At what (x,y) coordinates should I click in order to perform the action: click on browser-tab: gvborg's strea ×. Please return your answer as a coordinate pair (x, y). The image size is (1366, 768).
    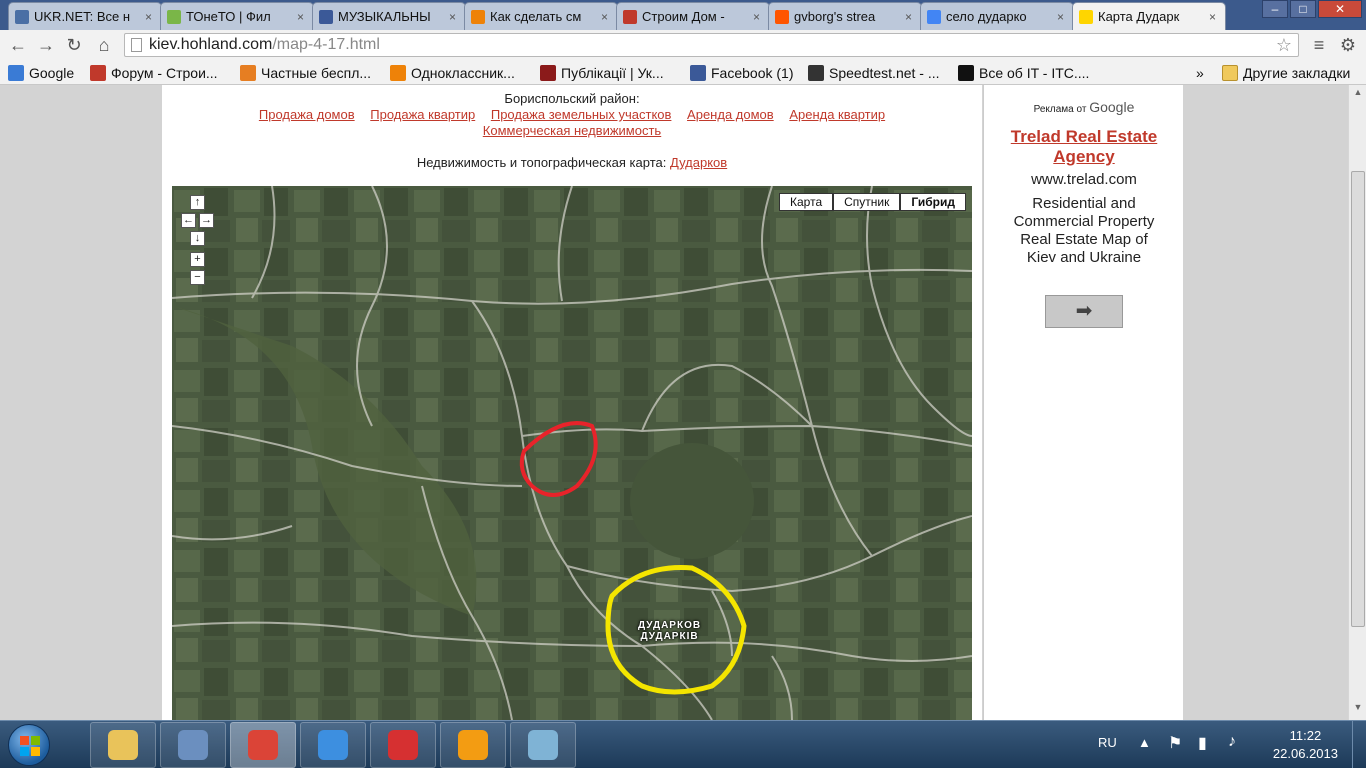
    Looking at the image, I should click on (845, 16).